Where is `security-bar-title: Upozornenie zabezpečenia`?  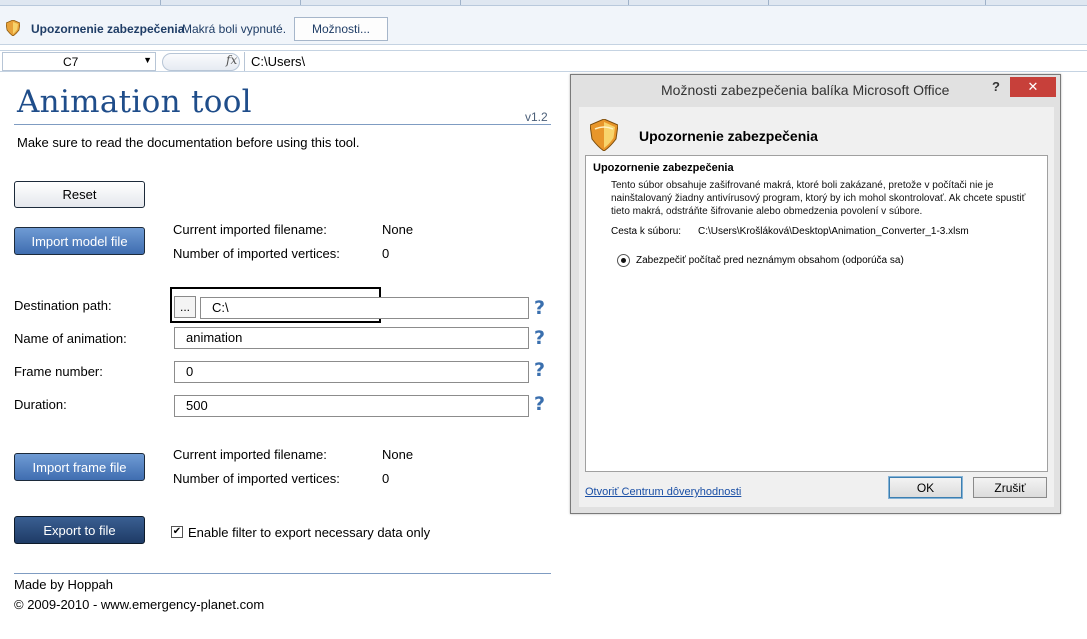
security-bar-title: Upozornenie zabezpečenia is located at coordinates (108, 29).